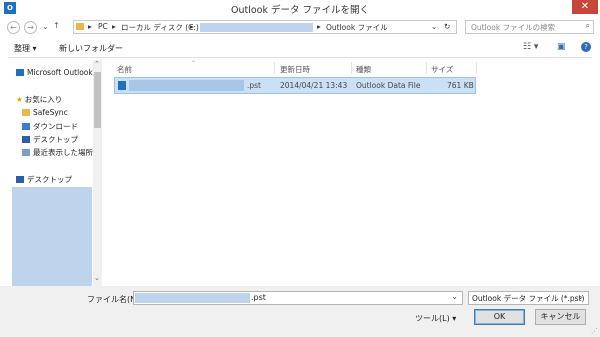 The width and height of the screenshot is (600, 337). Describe the element at coordinates (560, 317) in the screenshot. I see `cancel-button: キャンセル` at that location.